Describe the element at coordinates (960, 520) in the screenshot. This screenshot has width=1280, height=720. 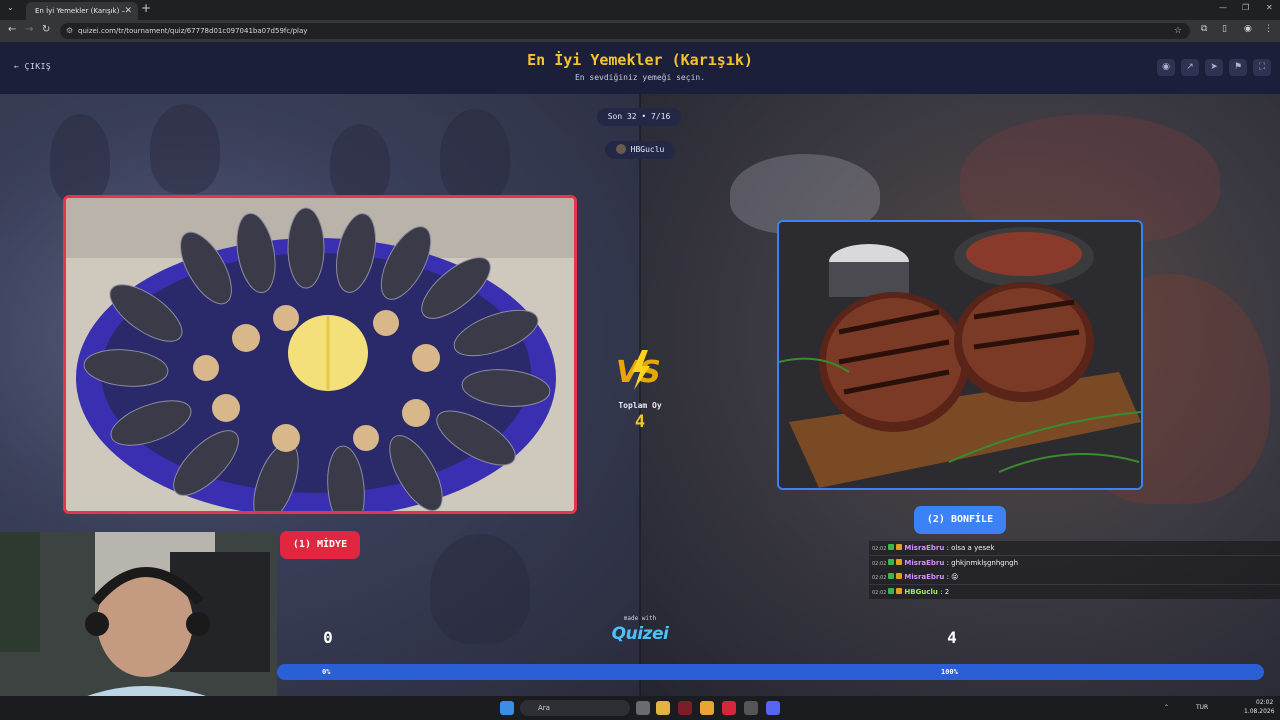
I see `choice-button-right: (2) BONFİLE` at that location.